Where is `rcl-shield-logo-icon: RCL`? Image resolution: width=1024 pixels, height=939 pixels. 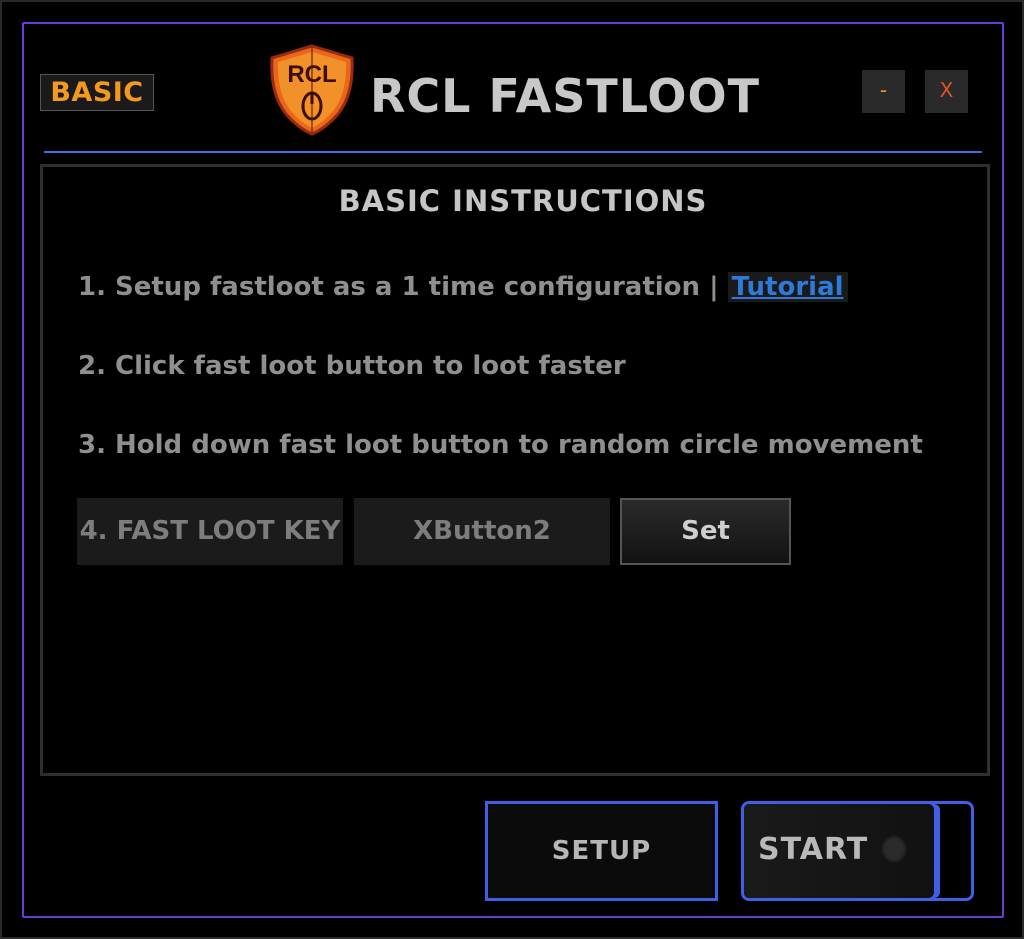
rcl-shield-logo-icon: RCL is located at coordinates (312, 90).